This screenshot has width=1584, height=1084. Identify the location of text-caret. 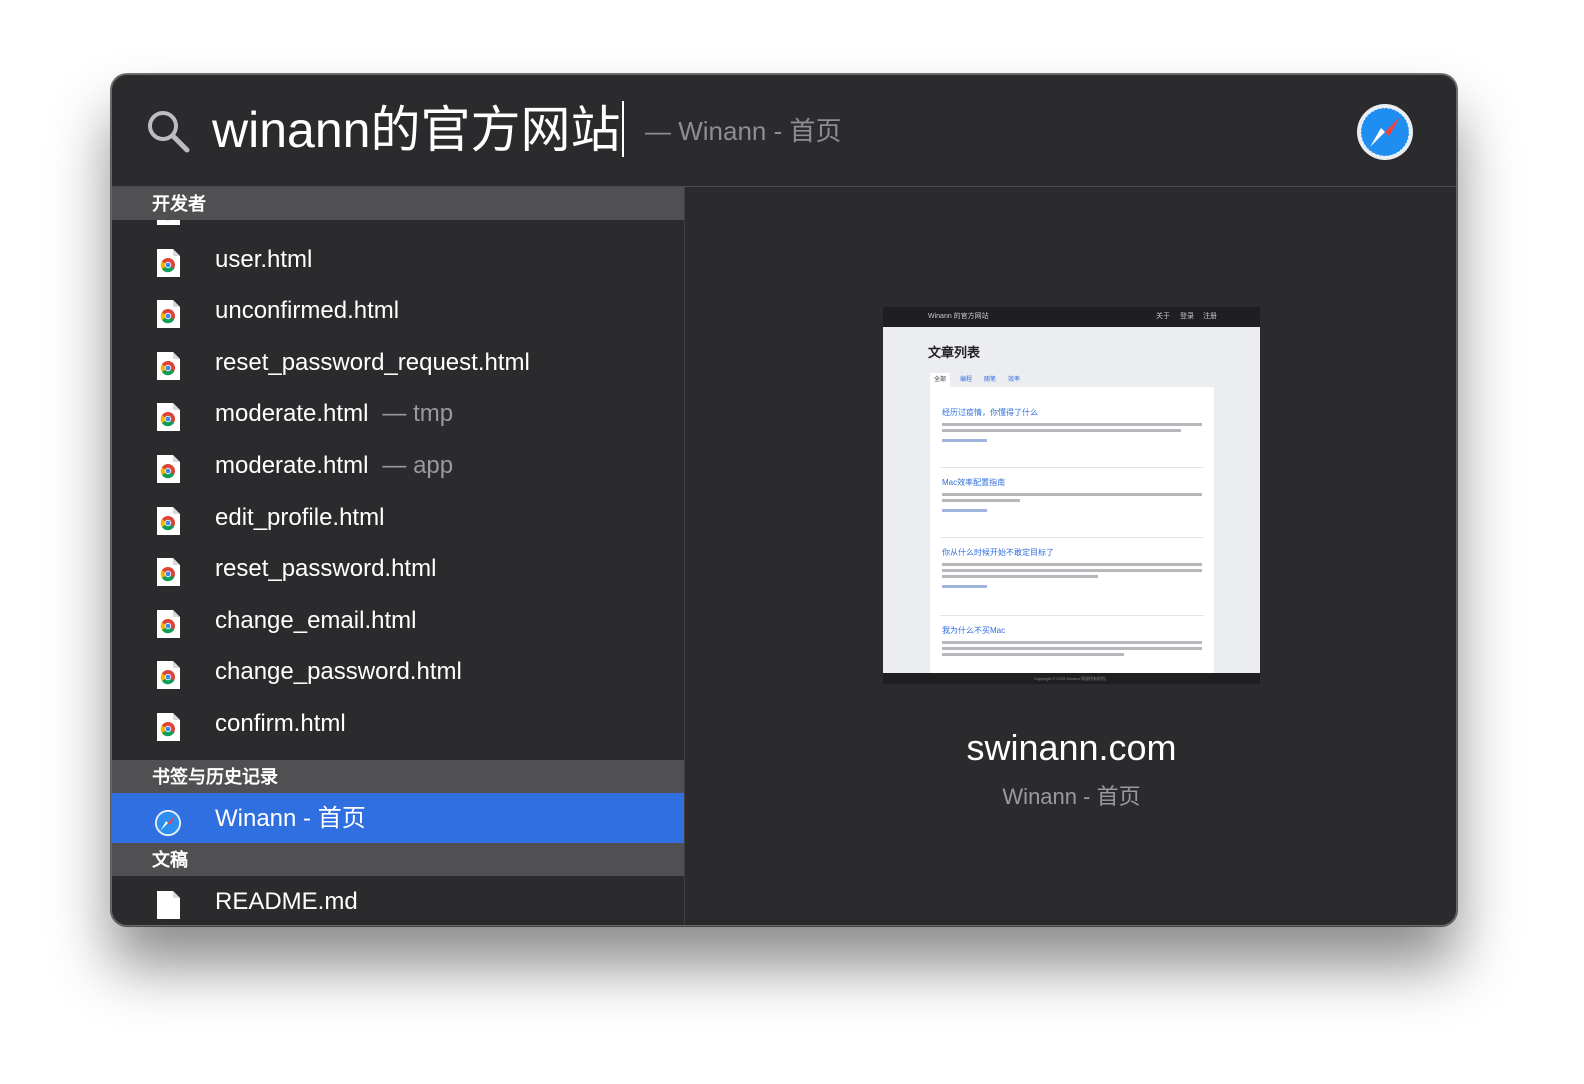
(623, 129).